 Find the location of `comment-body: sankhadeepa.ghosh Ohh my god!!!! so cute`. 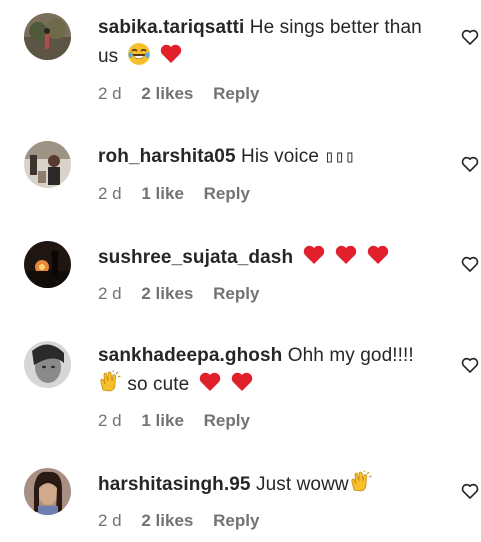

comment-body: sankhadeepa.ghosh Ohh my god!!!! so cute is located at coordinates (268, 370).